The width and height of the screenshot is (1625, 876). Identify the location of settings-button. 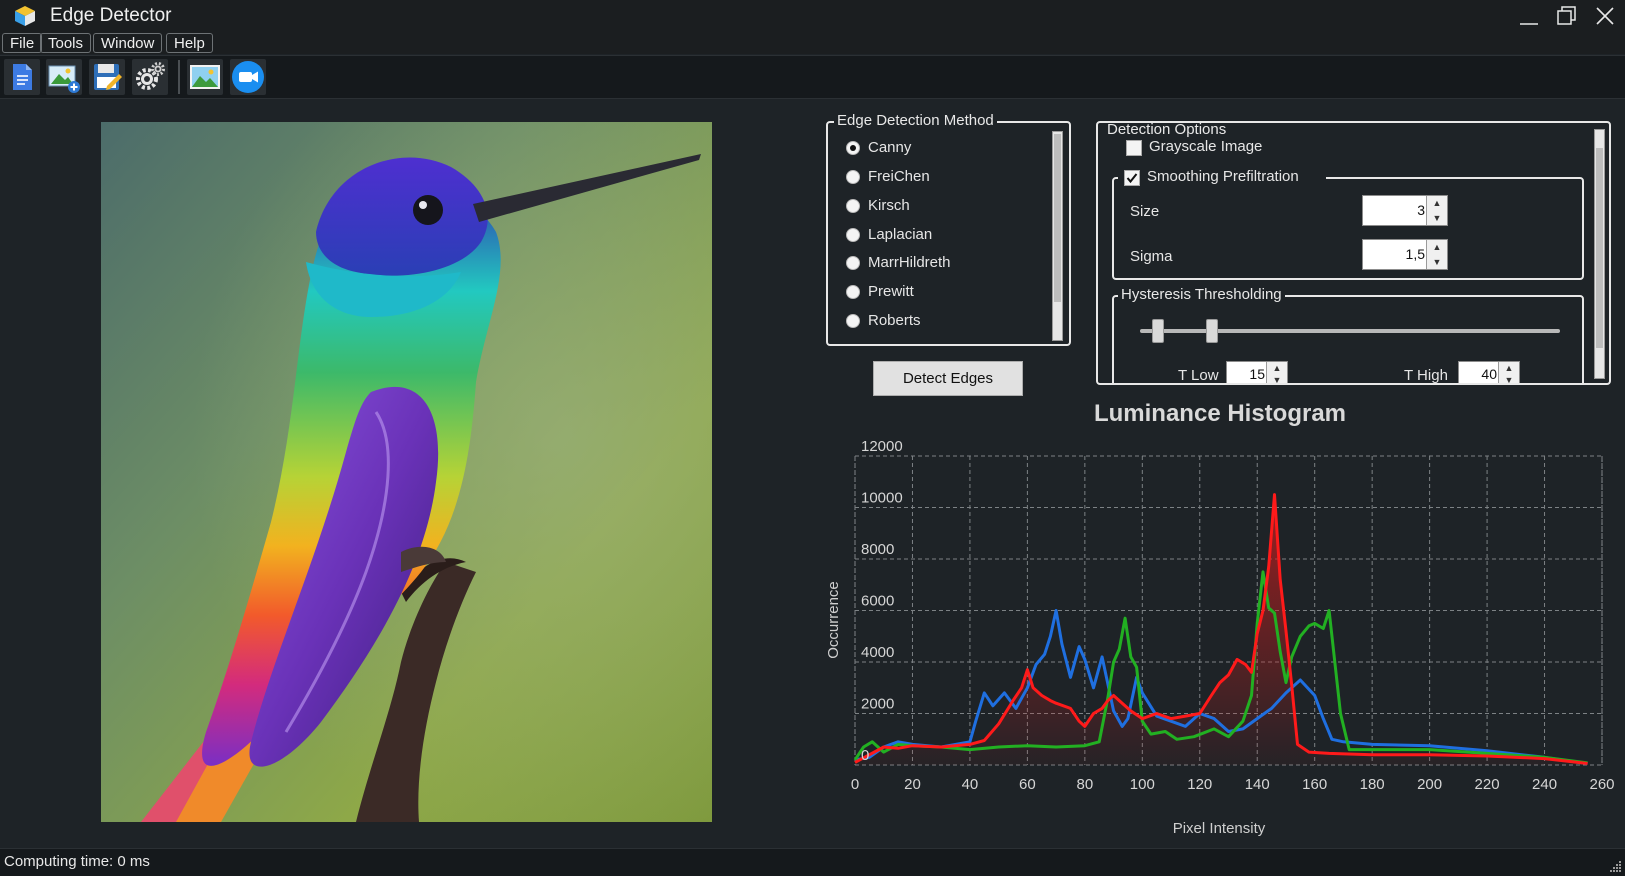
(150, 77).